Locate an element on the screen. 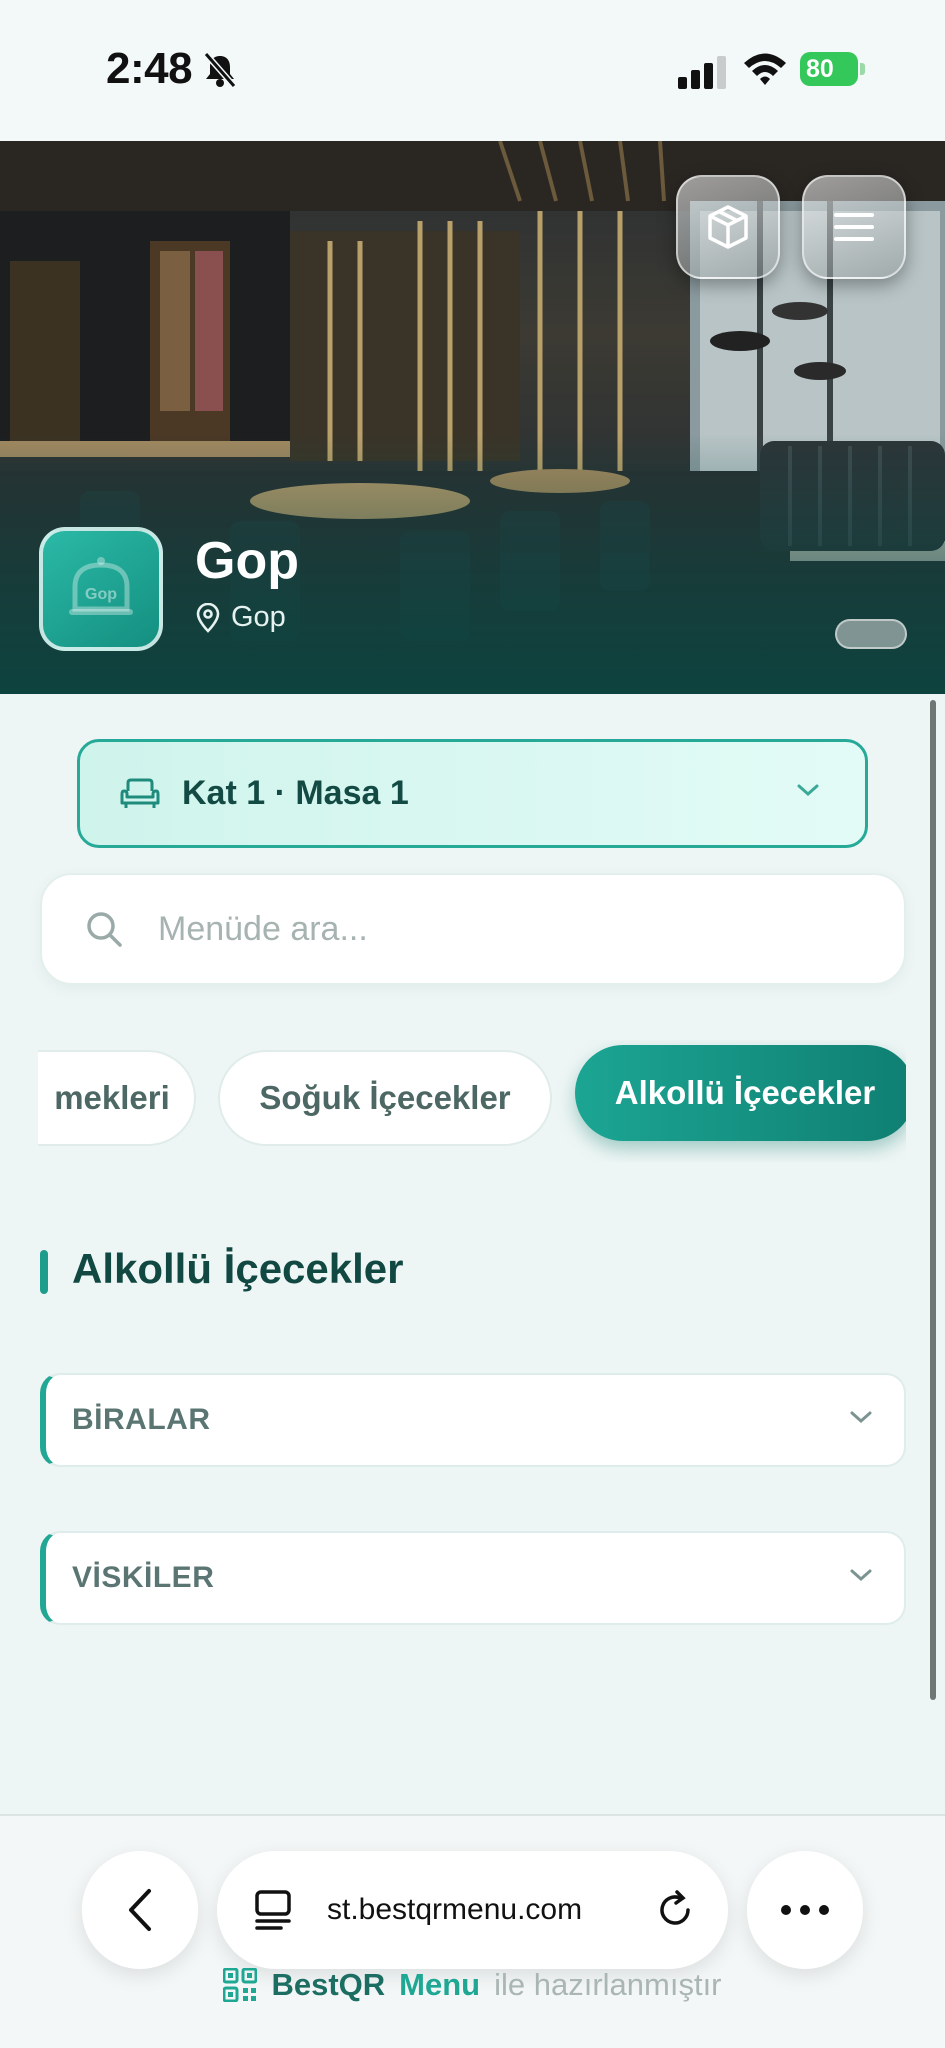 The height and width of the screenshot is (2048, 945). status-bar: 2:48 80 is located at coordinates (472, 70).